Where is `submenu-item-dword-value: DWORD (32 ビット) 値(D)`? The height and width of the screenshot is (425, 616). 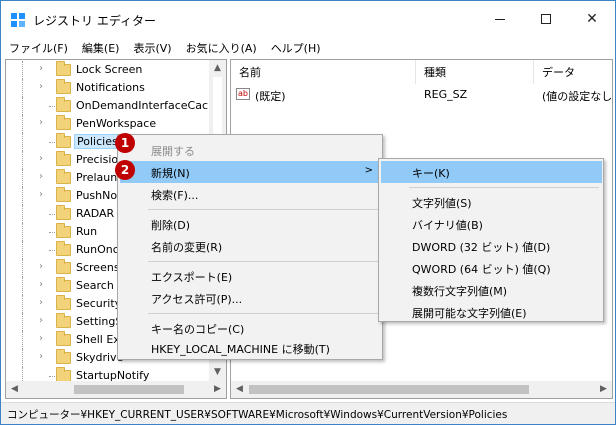 submenu-item-dword-value: DWORD (32 ビット) 値(D) is located at coordinates (491, 246).